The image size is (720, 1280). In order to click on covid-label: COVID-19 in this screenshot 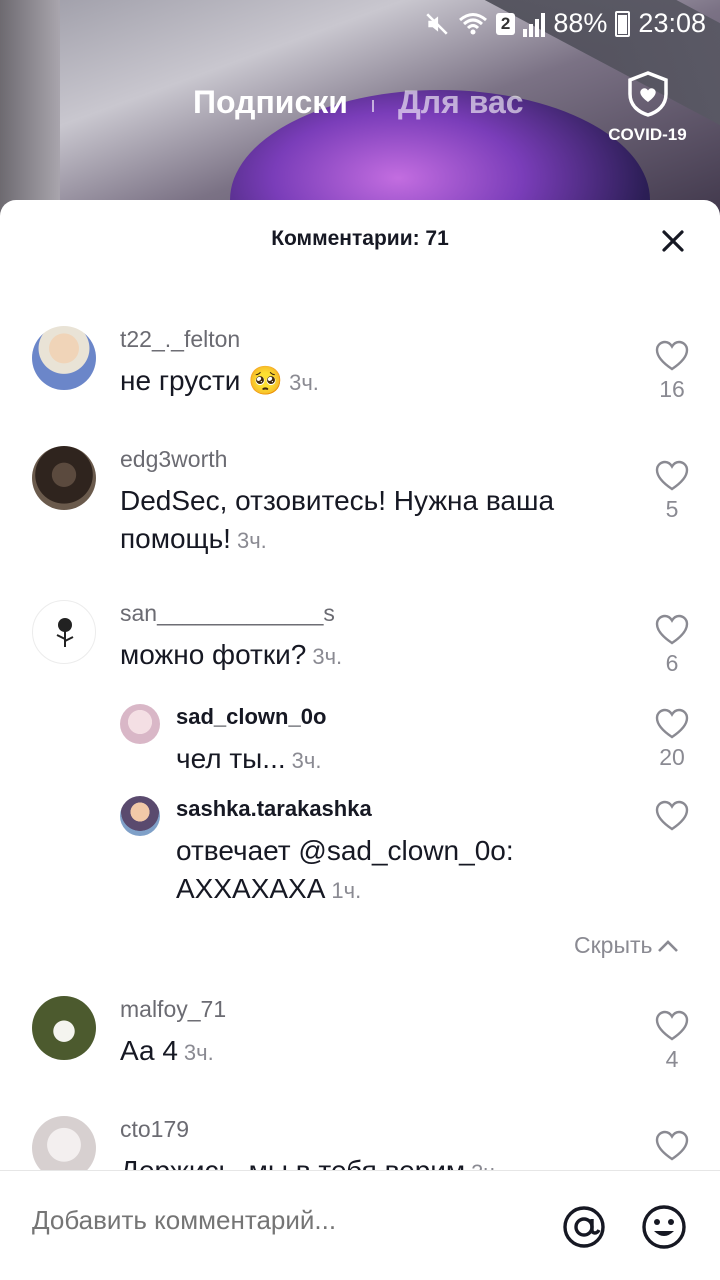, I will do `click(647, 134)`.